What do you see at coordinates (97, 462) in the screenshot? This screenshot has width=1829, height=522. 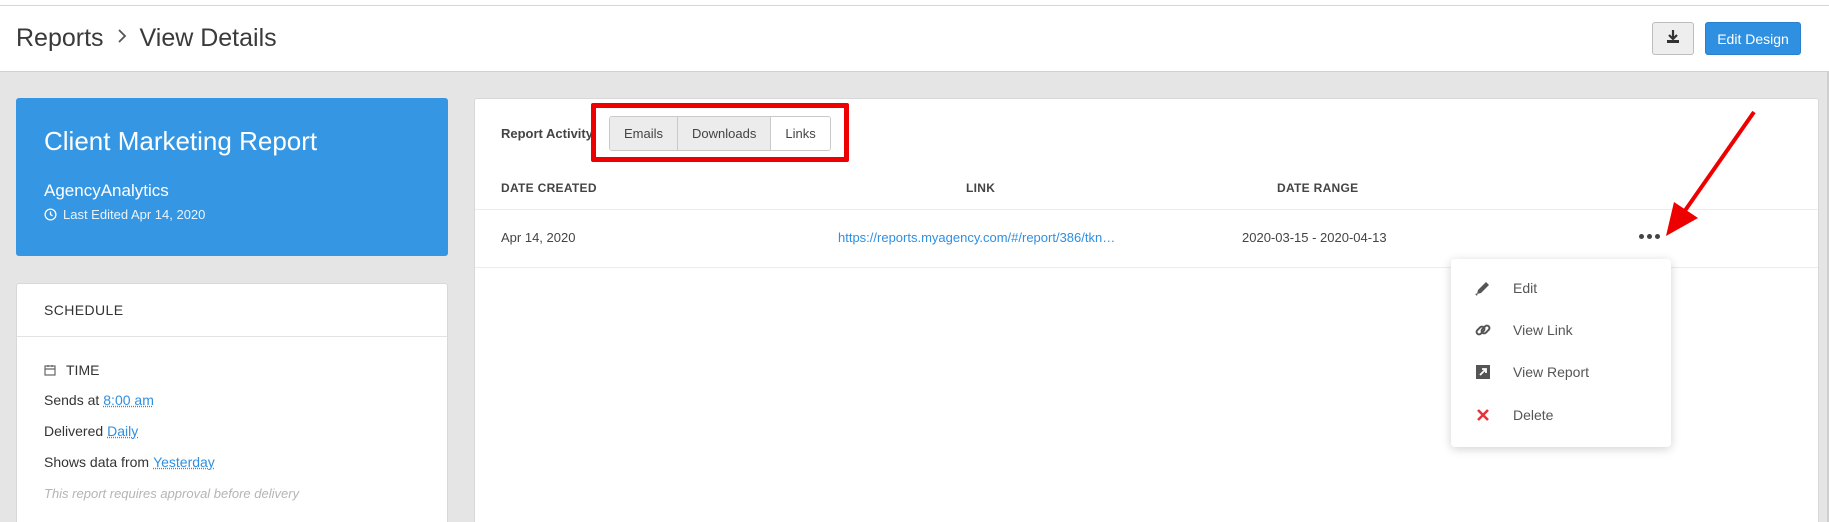 I see `shows-data-prefix: Shows data from` at bounding box center [97, 462].